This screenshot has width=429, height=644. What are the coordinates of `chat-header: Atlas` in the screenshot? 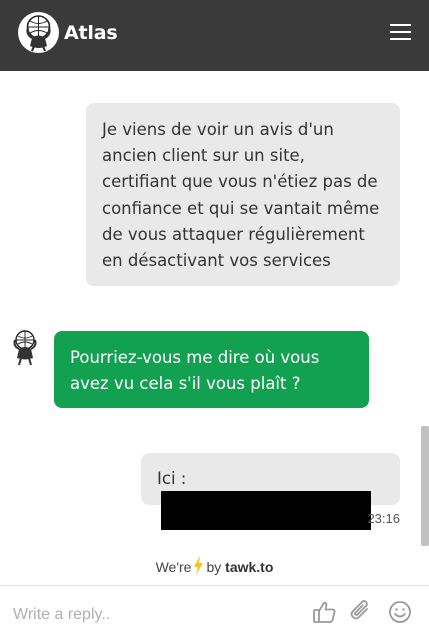 It's located at (214, 35).